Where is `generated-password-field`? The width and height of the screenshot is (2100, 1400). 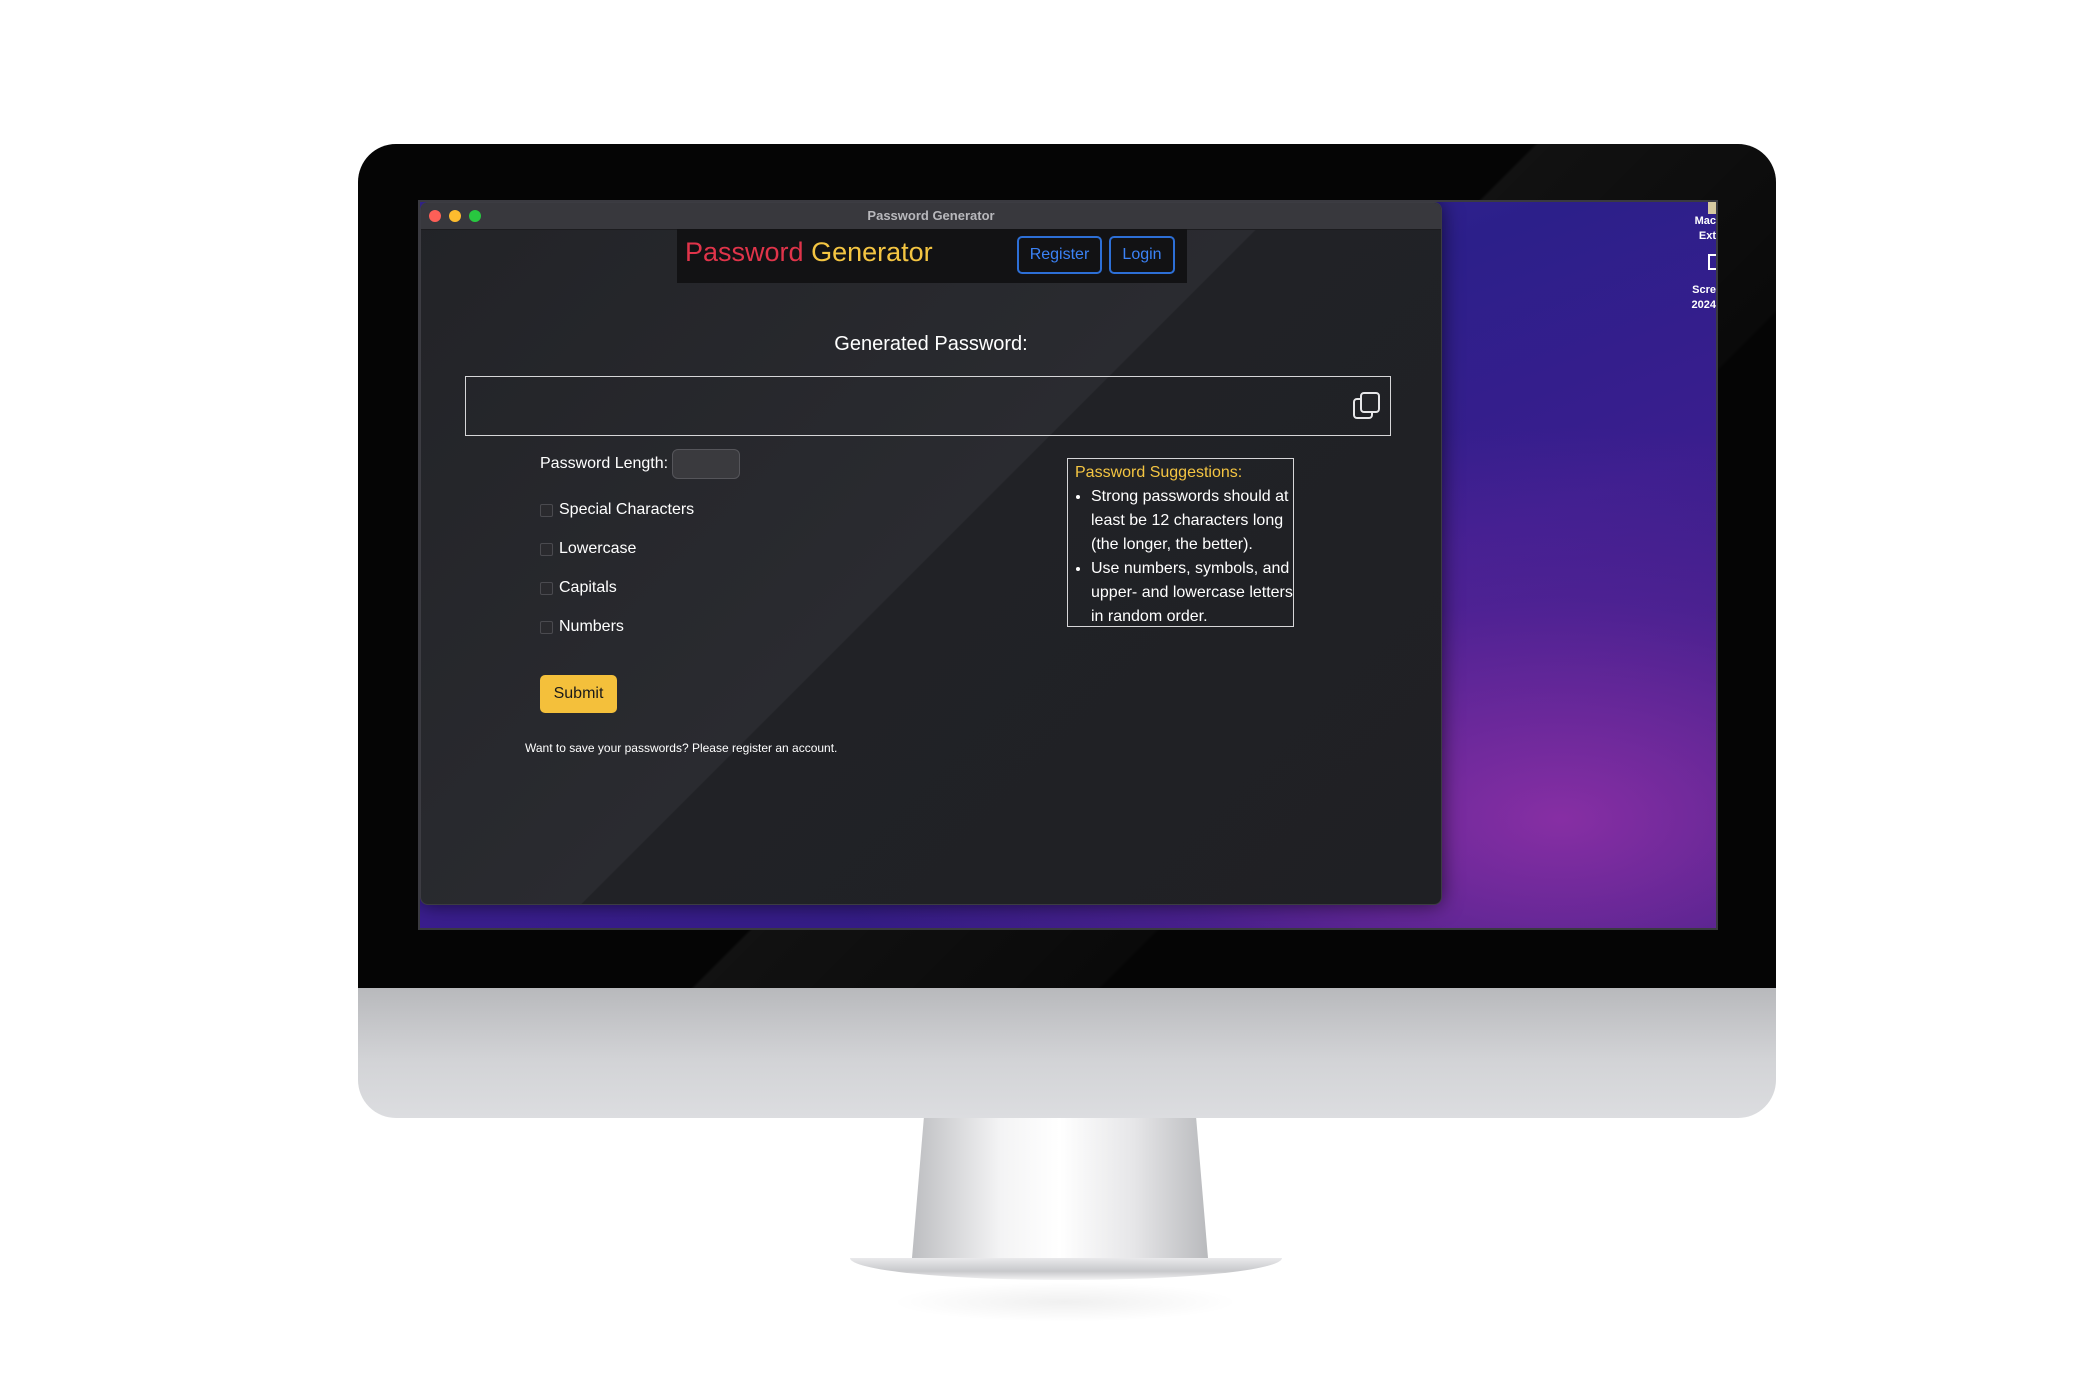 generated-password-field is located at coordinates (928, 406).